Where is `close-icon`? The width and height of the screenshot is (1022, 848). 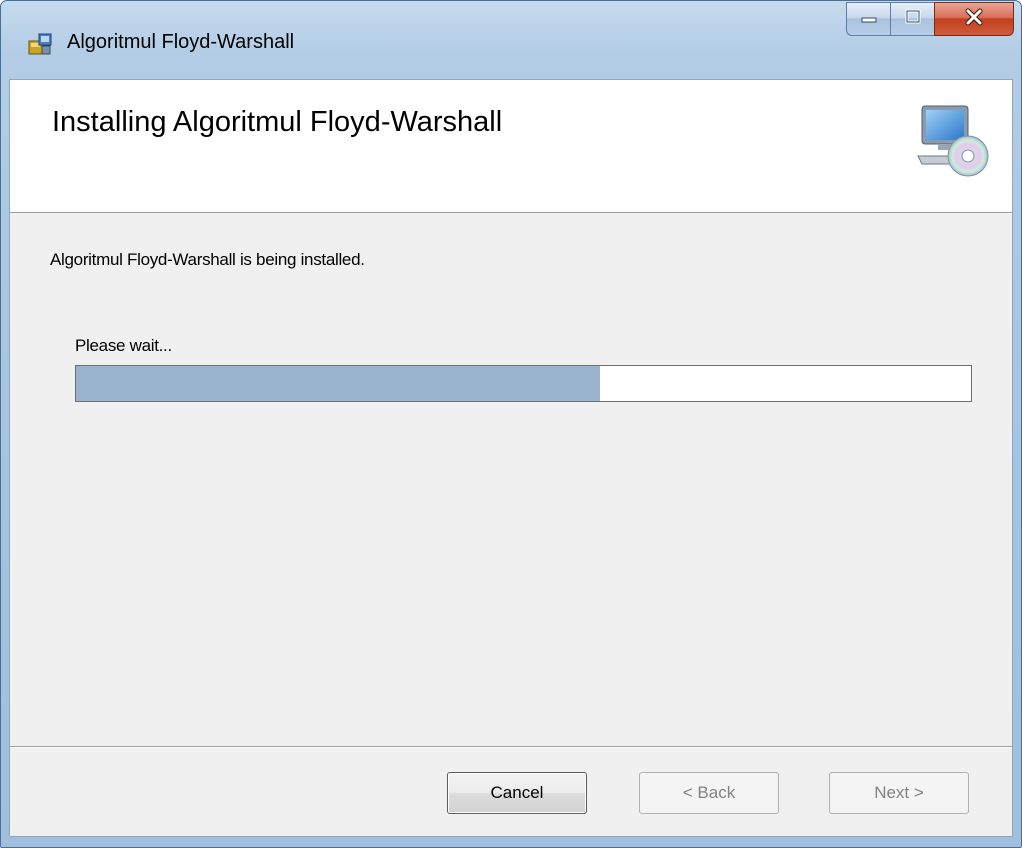 close-icon is located at coordinates (974, 19).